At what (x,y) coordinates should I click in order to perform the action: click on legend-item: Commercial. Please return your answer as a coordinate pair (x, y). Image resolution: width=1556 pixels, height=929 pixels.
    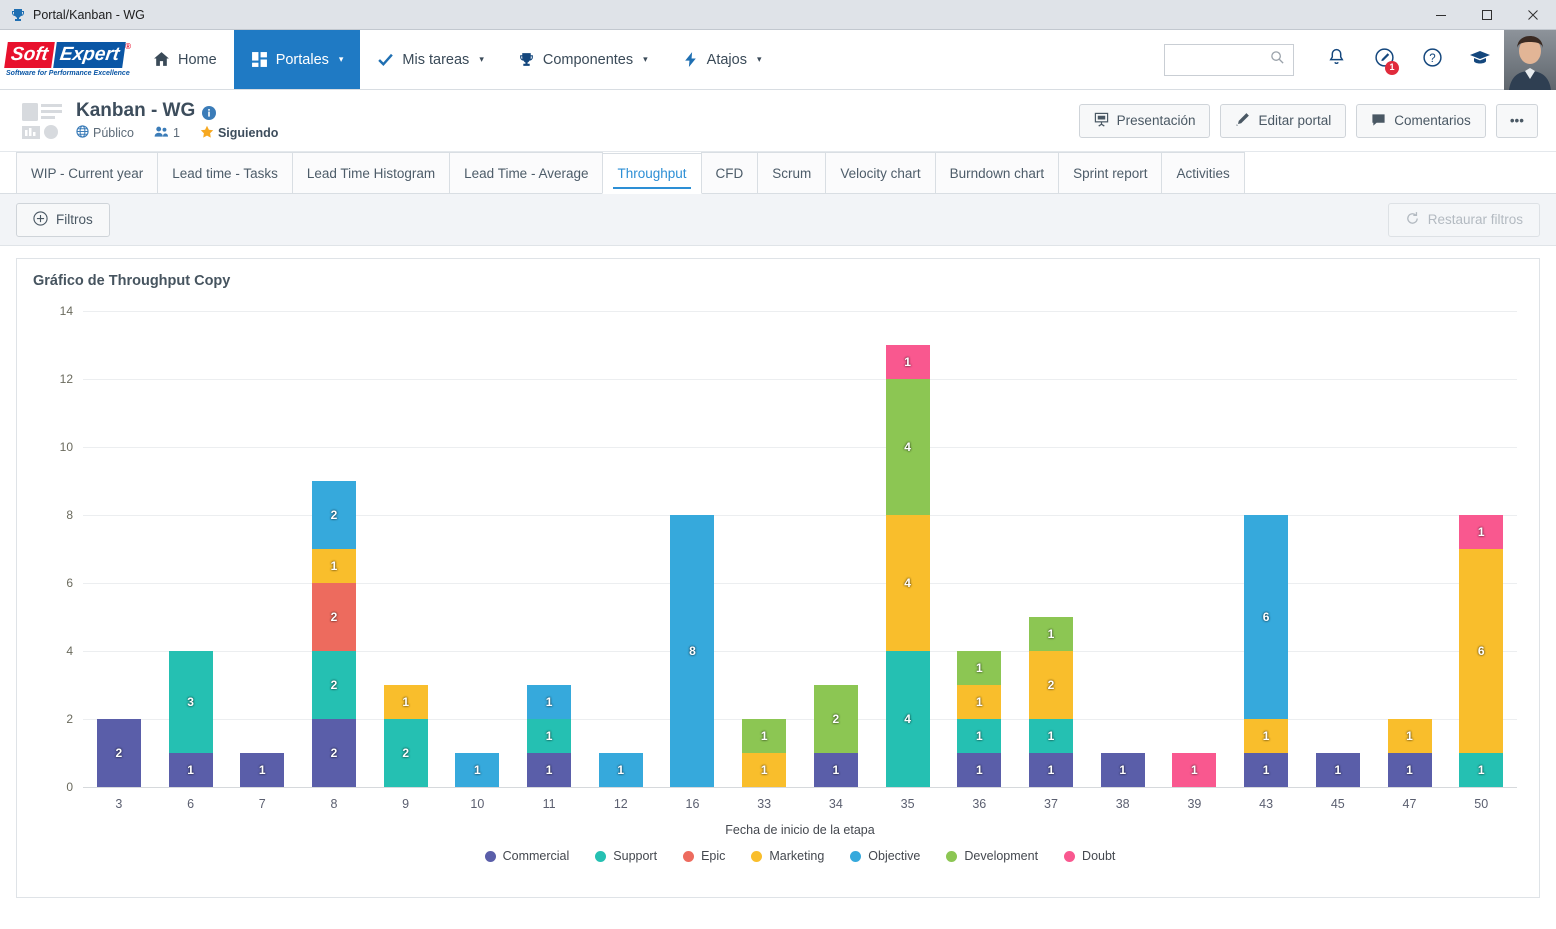
    Looking at the image, I should click on (526, 856).